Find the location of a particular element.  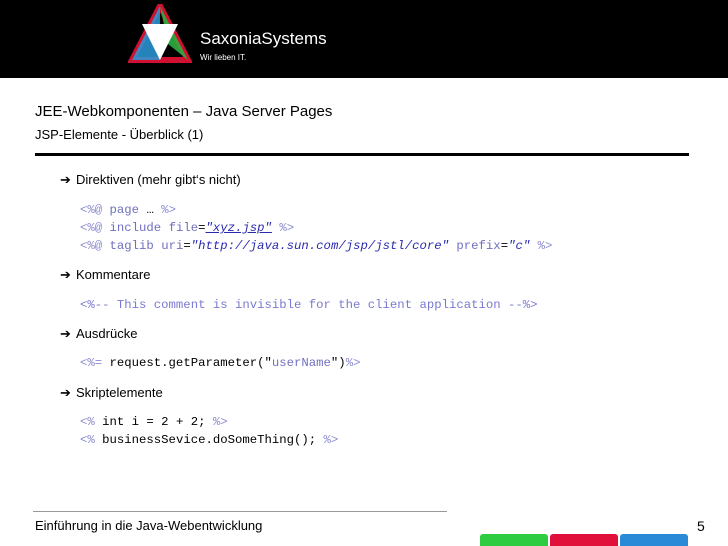

code-line-scriptlet-1: <% int i = 2 + 2; %> is located at coordinates (154, 422).